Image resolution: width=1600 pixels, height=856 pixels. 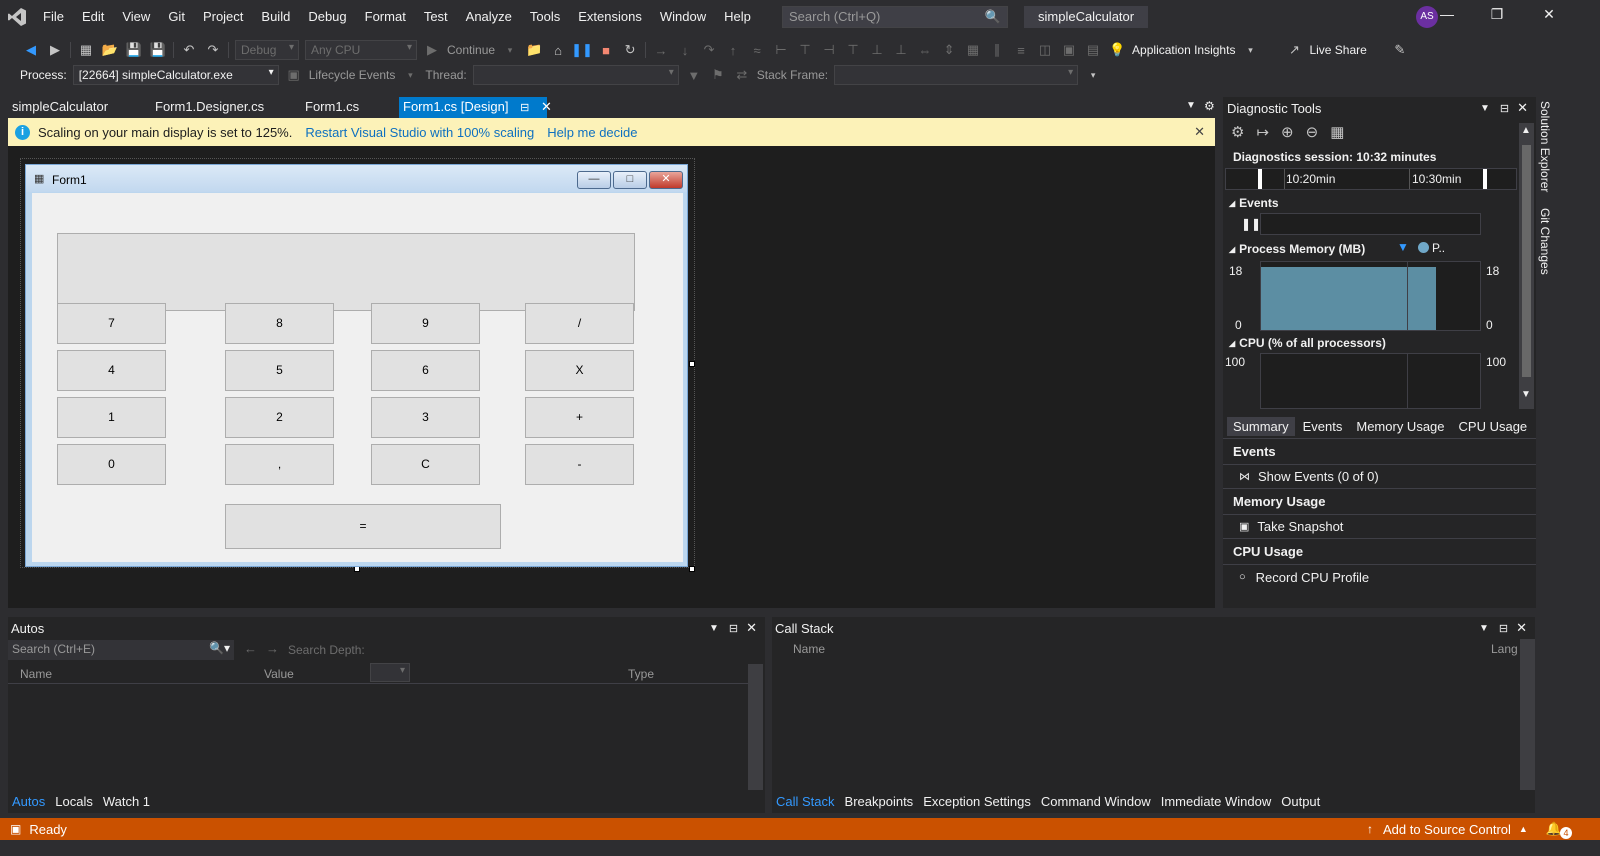 What do you see at coordinates (1021, 50) in the screenshot?
I see `vertical-spacing-icon: ≡` at bounding box center [1021, 50].